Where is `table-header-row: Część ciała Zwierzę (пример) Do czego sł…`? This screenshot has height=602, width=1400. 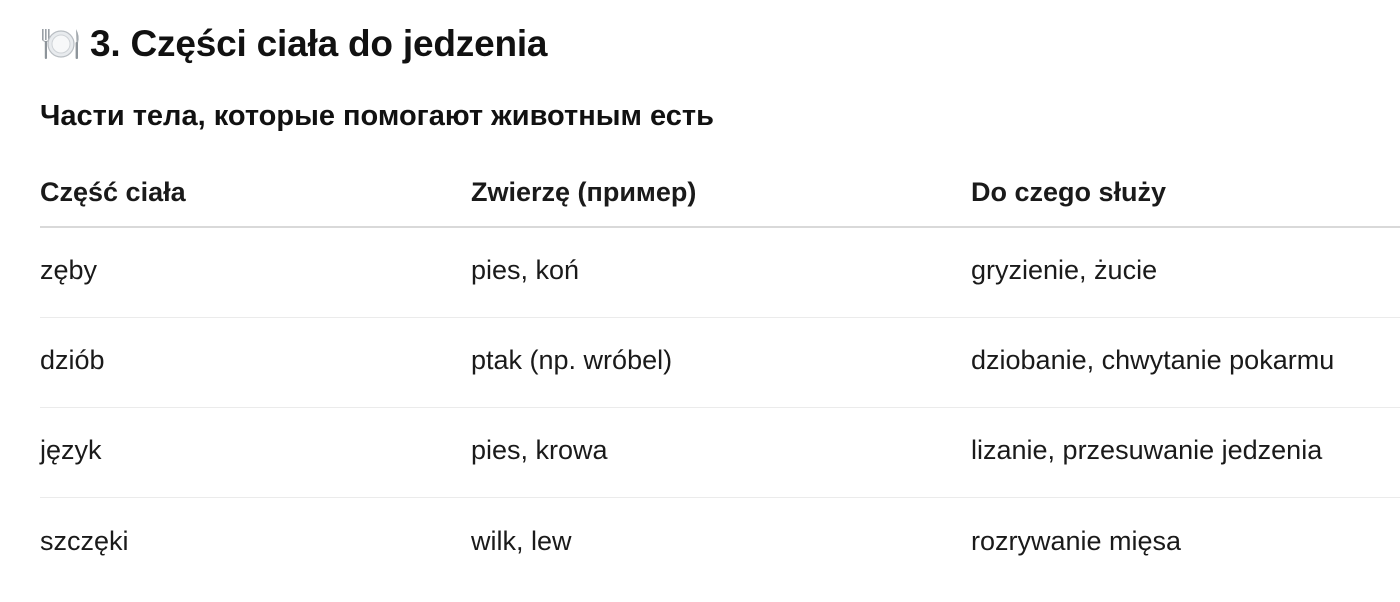 table-header-row: Część ciała Zwierzę (пример) Do czego sł… is located at coordinates (720, 194).